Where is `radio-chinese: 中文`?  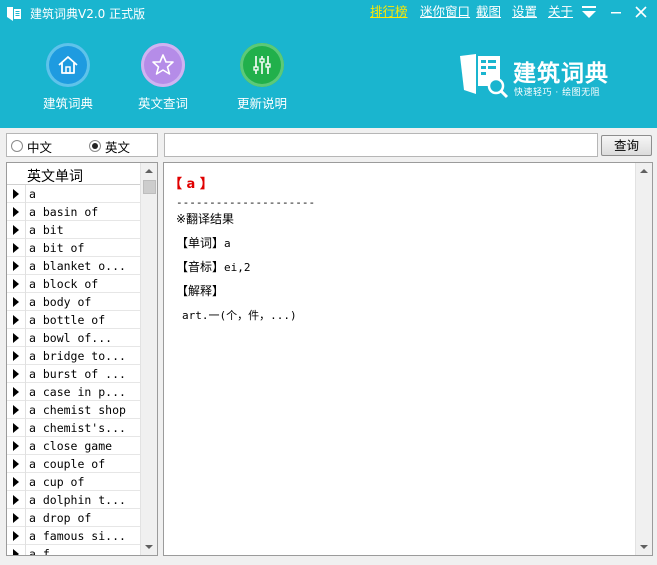
radio-chinese: 中文 is located at coordinates (32, 146).